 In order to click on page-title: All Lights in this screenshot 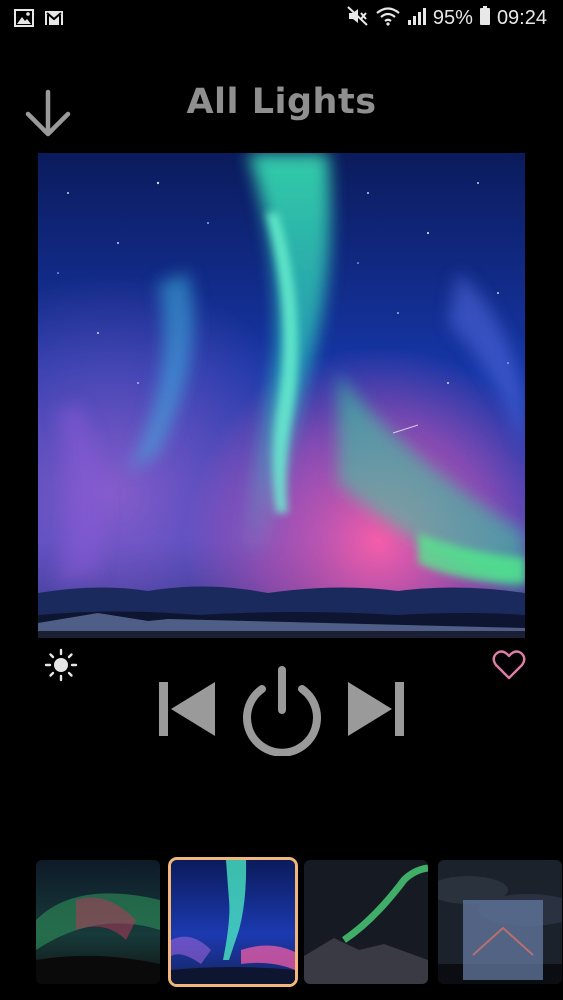, I will do `click(281, 102)`.